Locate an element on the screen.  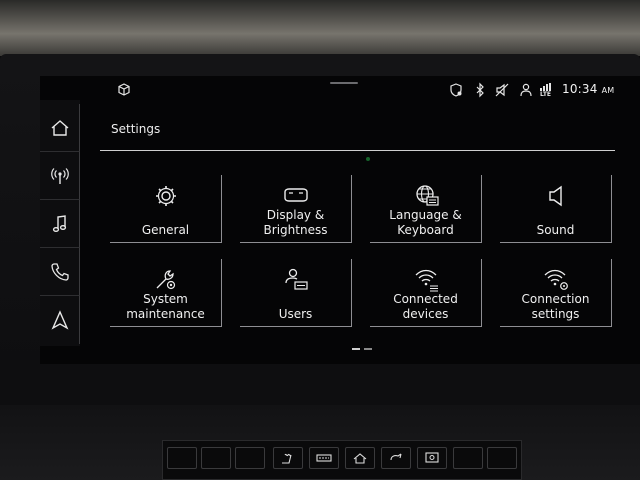
tile-label-line1: Users is located at coordinates (295, 314).